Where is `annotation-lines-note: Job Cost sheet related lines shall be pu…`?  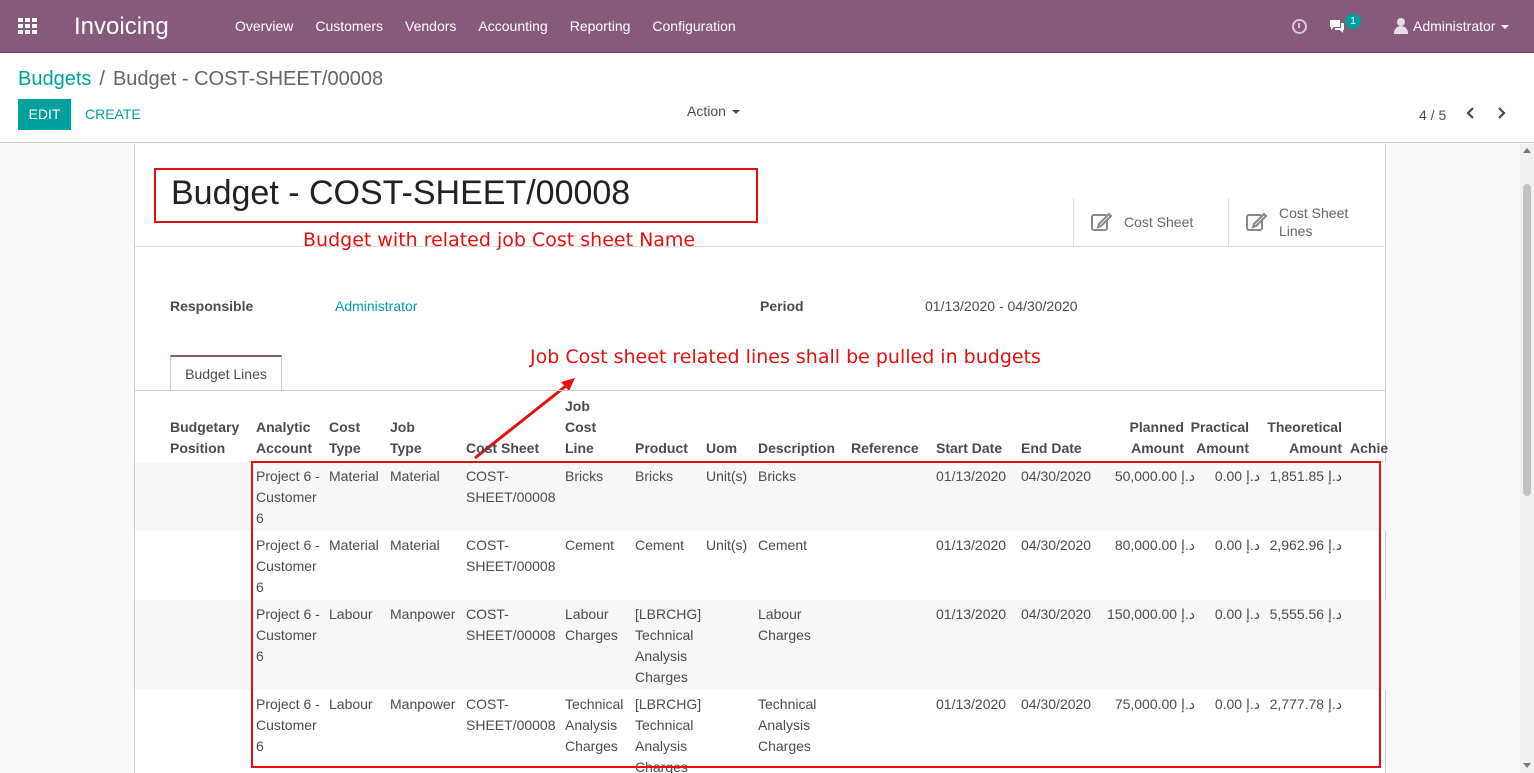
annotation-lines-note: Job Cost sheet related lines shall be pu… is located at coordinates (785, 357).